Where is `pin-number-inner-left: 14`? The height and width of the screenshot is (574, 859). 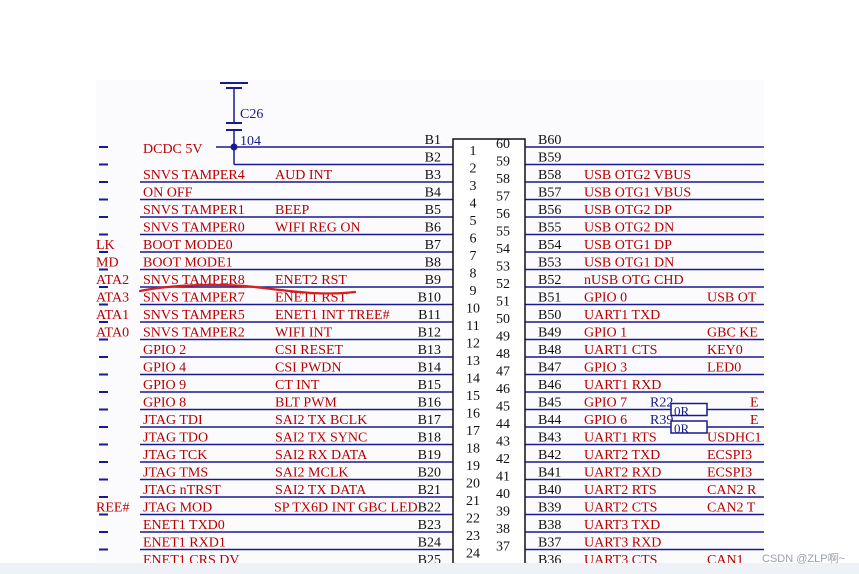
pin-number-inner-left: 14 is located at coordinates (473, 379).